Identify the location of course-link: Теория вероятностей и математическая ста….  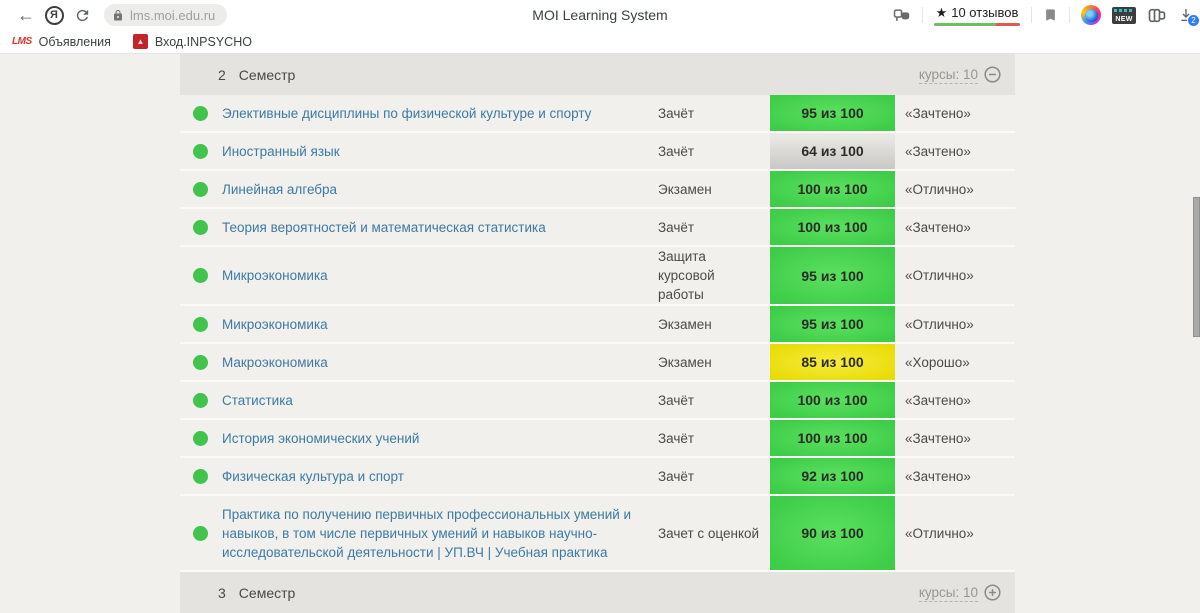
(439, 227).